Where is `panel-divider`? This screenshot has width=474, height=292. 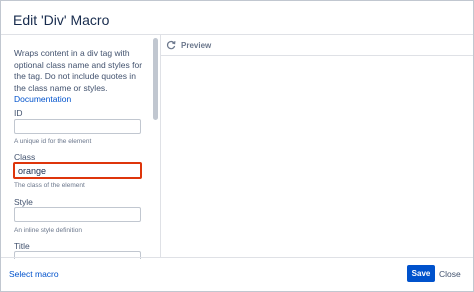
panel-divider is located at coordinates (160, 146).